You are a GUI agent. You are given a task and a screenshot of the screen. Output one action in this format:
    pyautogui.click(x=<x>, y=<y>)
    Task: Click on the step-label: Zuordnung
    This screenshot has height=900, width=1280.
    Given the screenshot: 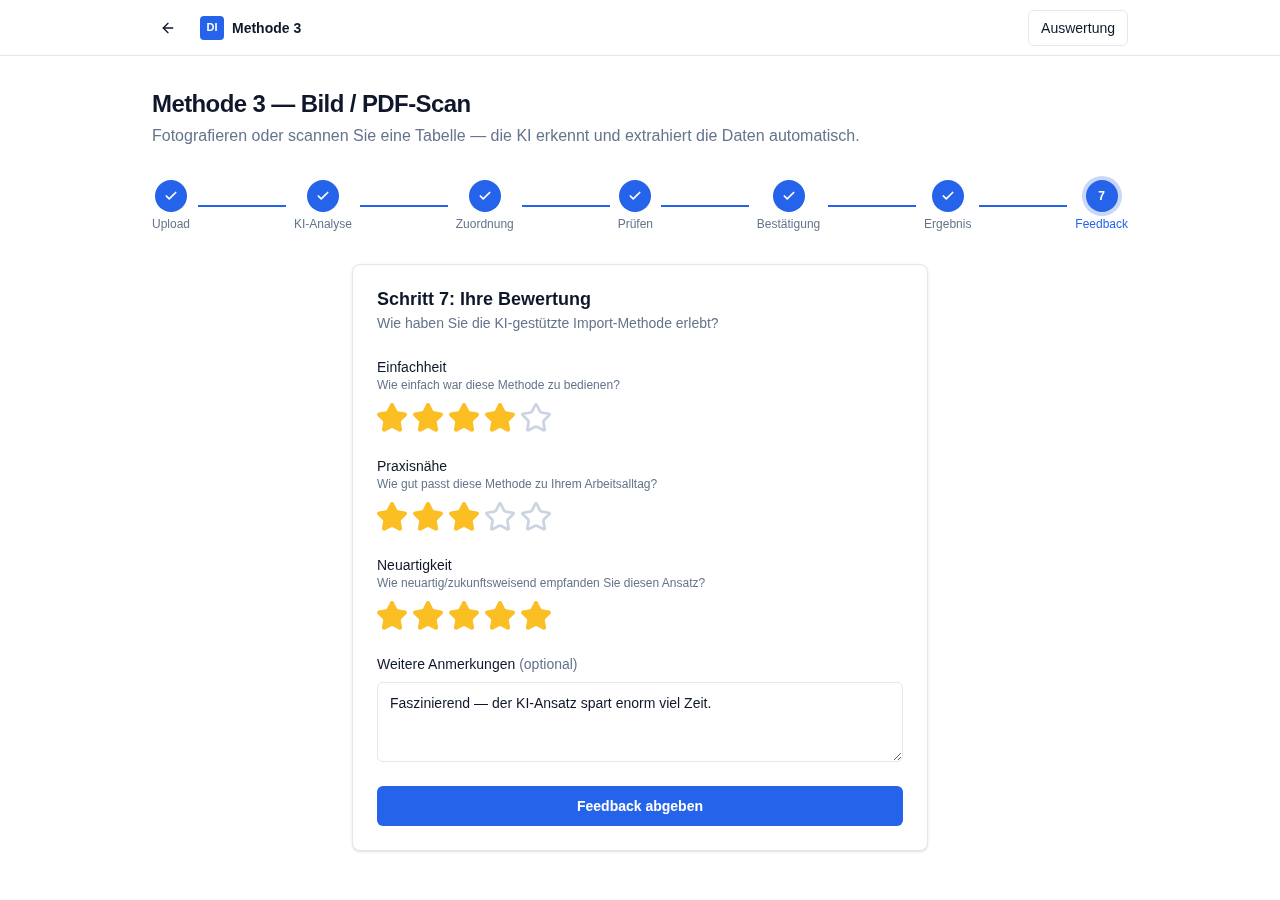 What is the action you would take?
    pyautogui.click(x=484, y=224)
    